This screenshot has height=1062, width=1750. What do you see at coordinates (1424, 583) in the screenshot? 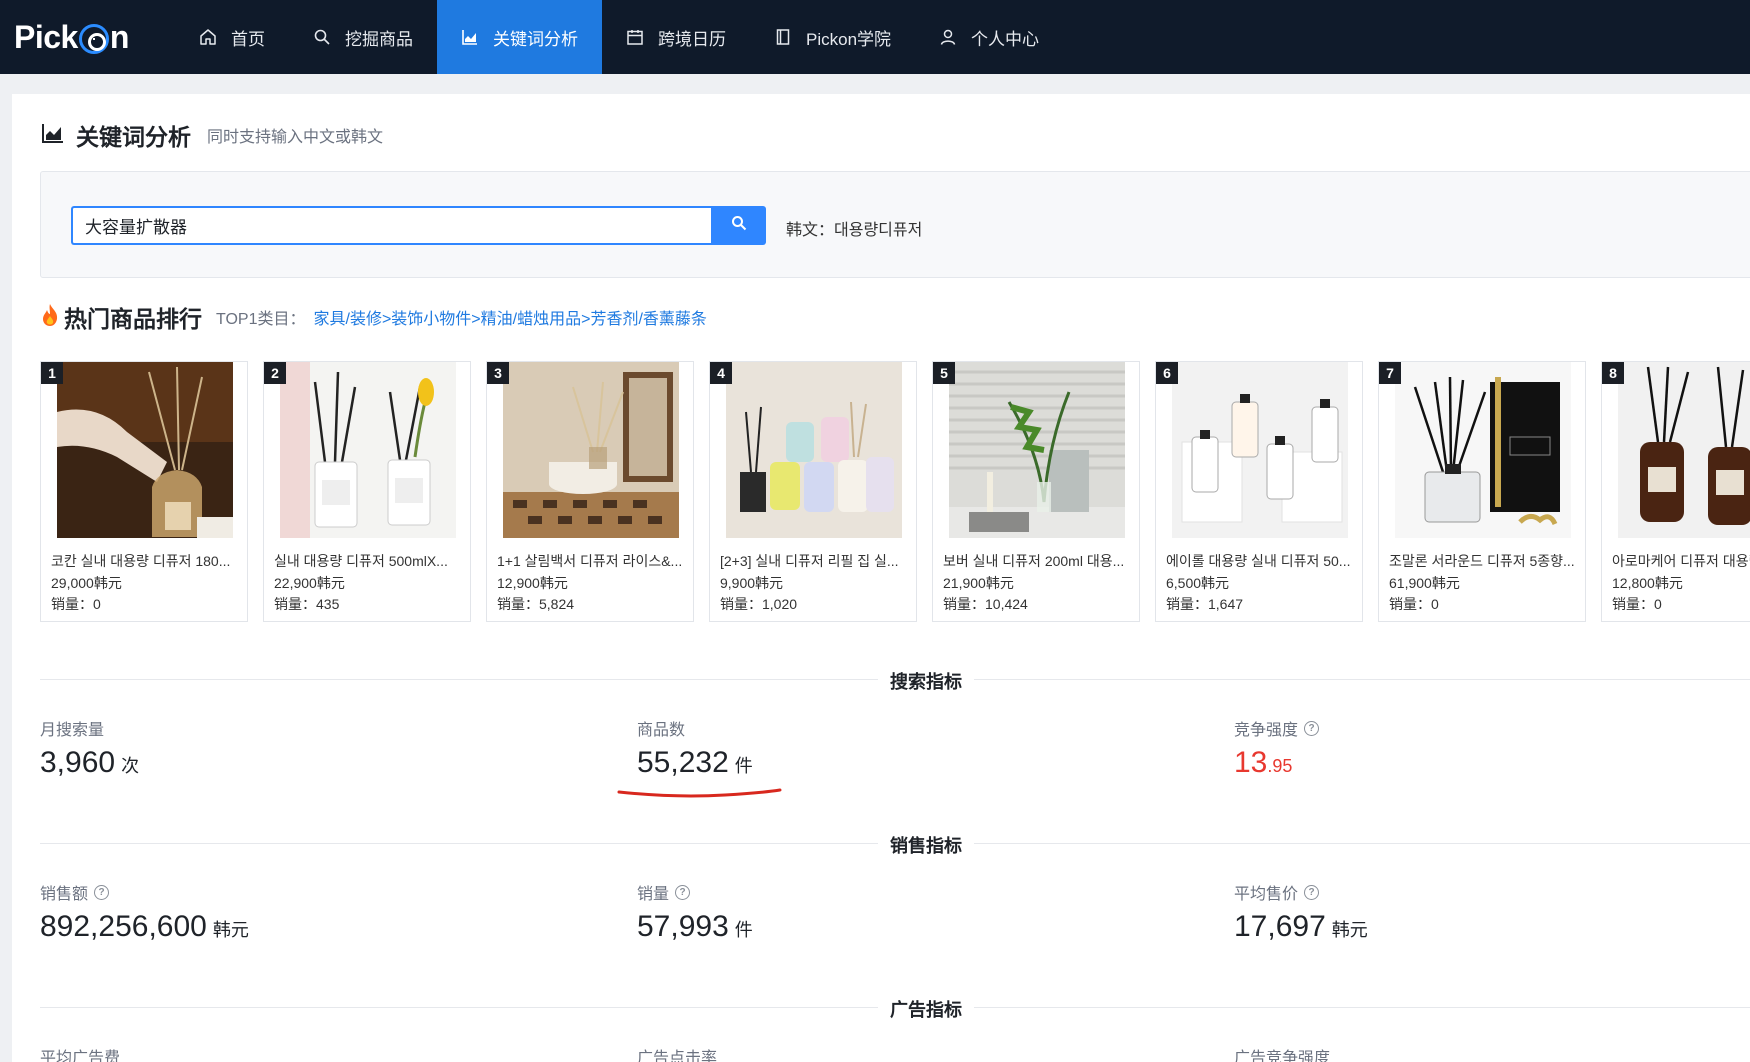
I see `product-price: 61,900韩元` at bounding box center [1424, 583].